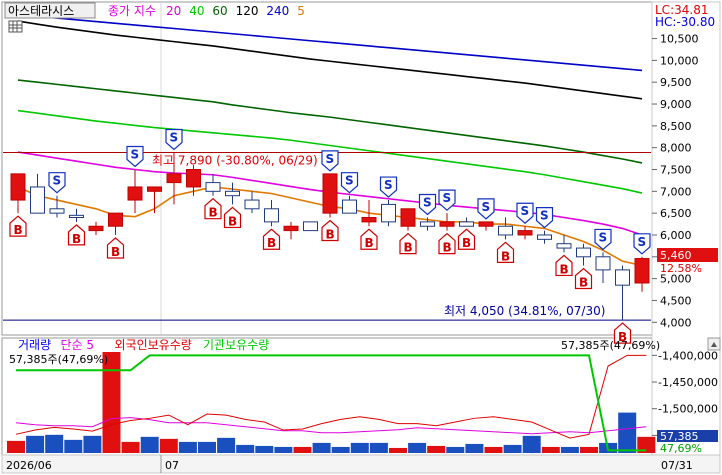 Image resolution: width=722 pixels, height=475 pixels. What do you see at coordinates (301, 11) in the screenshot?
I see `ma-legend-5: 5` at bounding box center [301, 11].